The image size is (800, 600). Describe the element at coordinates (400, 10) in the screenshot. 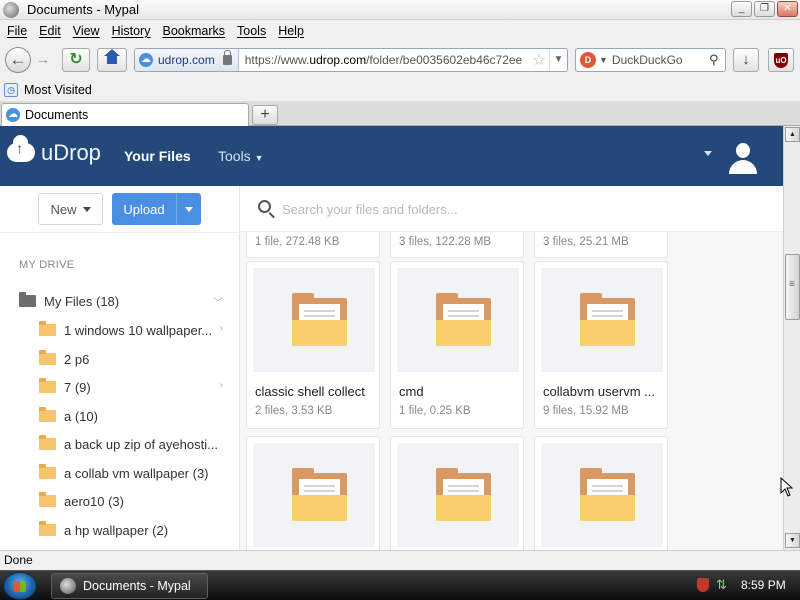

I see `window-titlebar: Documents - Mypal _ ❐ ✕` at that location.